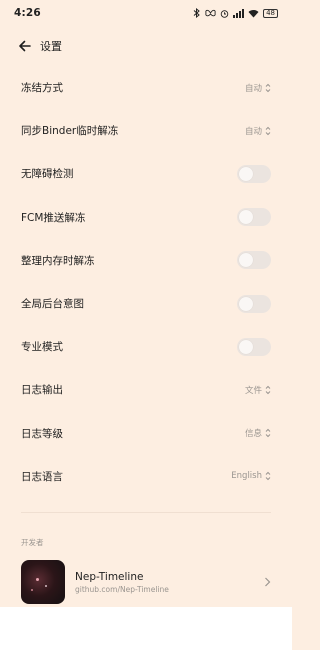  I want to click on setting-label: FCM推送解冻, so click(53, 217).